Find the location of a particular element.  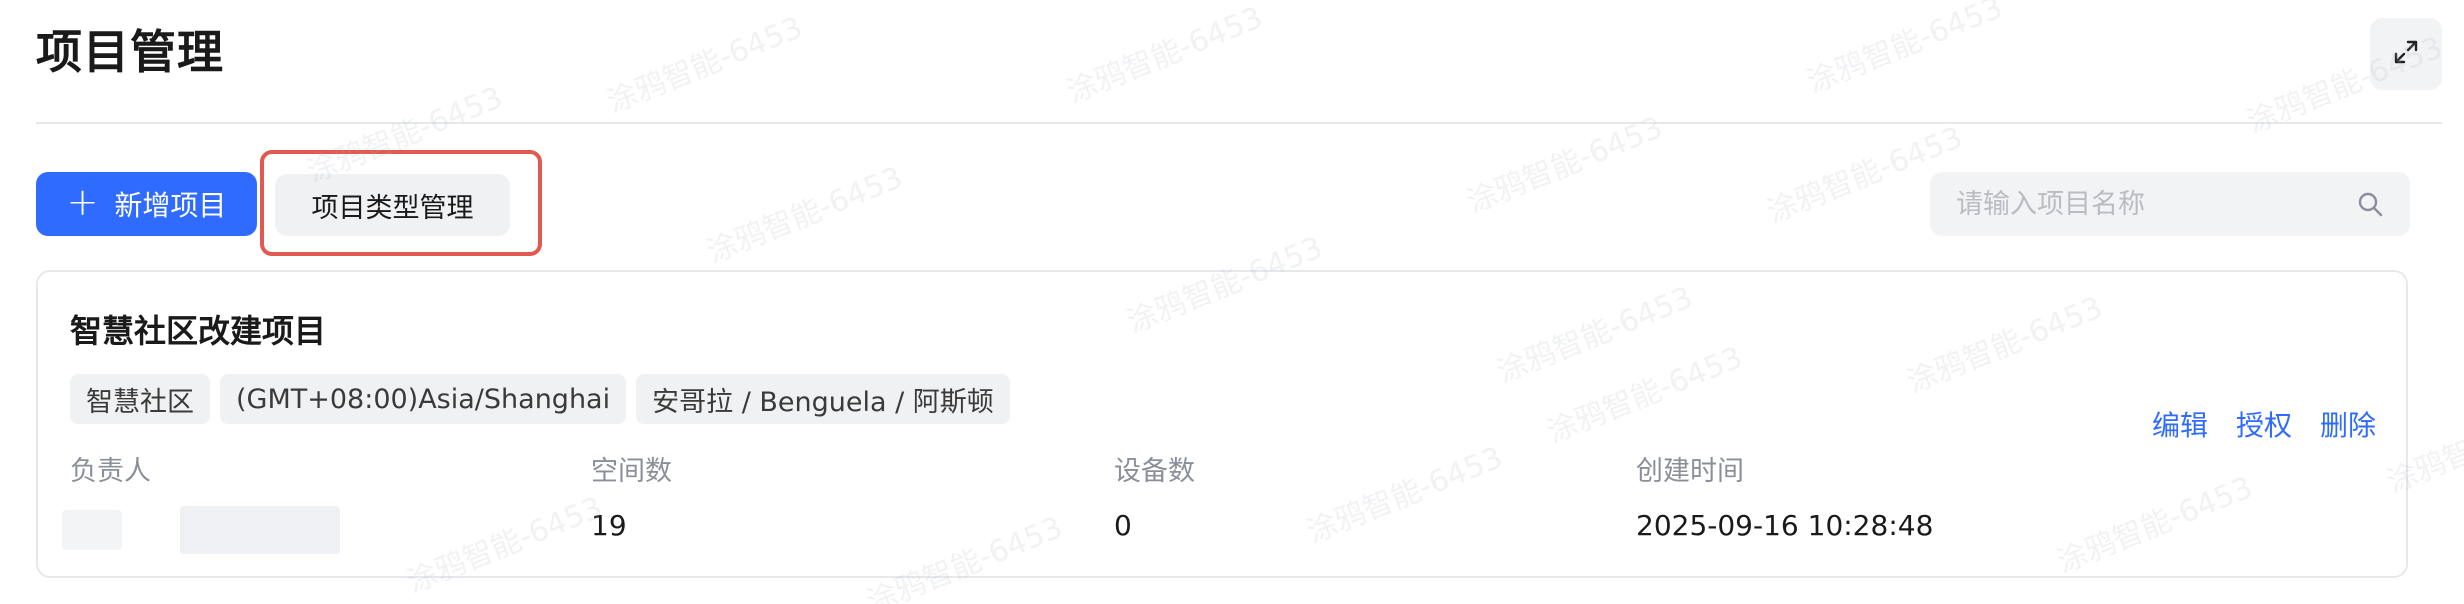

created-time-value: 2025-09-16 10:28:48 is located at coordinates (1785, 525).